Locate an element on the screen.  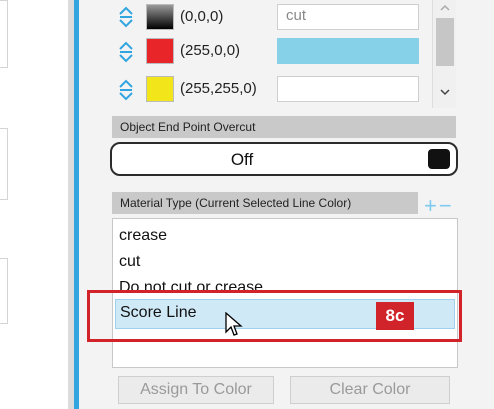
rgb-value: (255,255,0) is located at coordinates (218, 88).